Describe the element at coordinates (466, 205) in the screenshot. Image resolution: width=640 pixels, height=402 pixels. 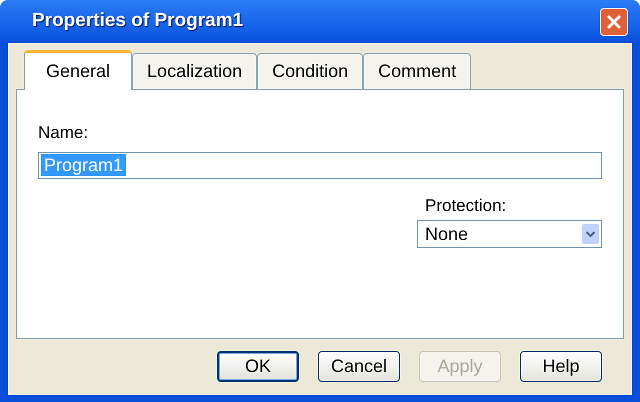
I see `protection-label: Protection:` at that location.